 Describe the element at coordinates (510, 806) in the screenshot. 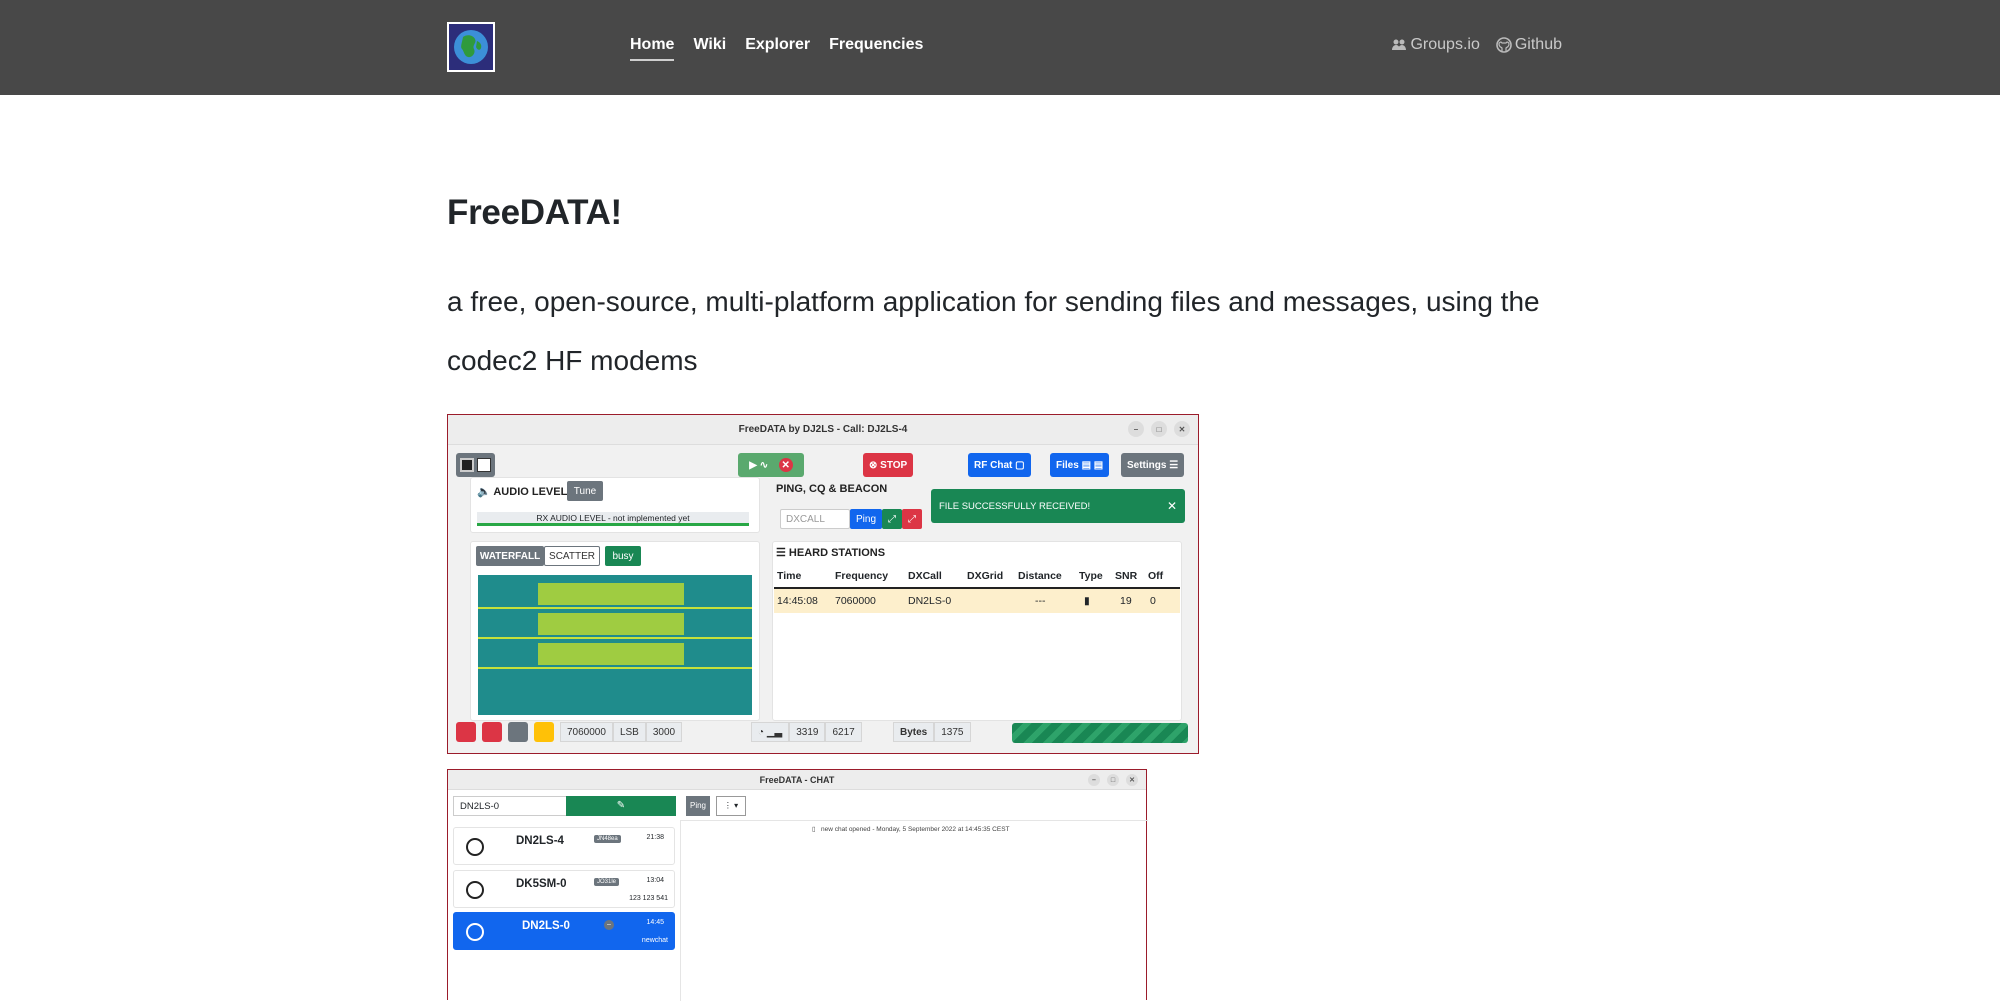

I see `chat-search-input: DN2LS-0` at that location.